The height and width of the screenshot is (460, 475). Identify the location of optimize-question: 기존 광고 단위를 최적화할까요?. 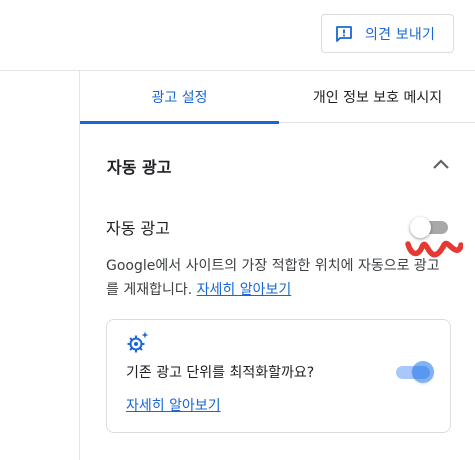
(220, 373).